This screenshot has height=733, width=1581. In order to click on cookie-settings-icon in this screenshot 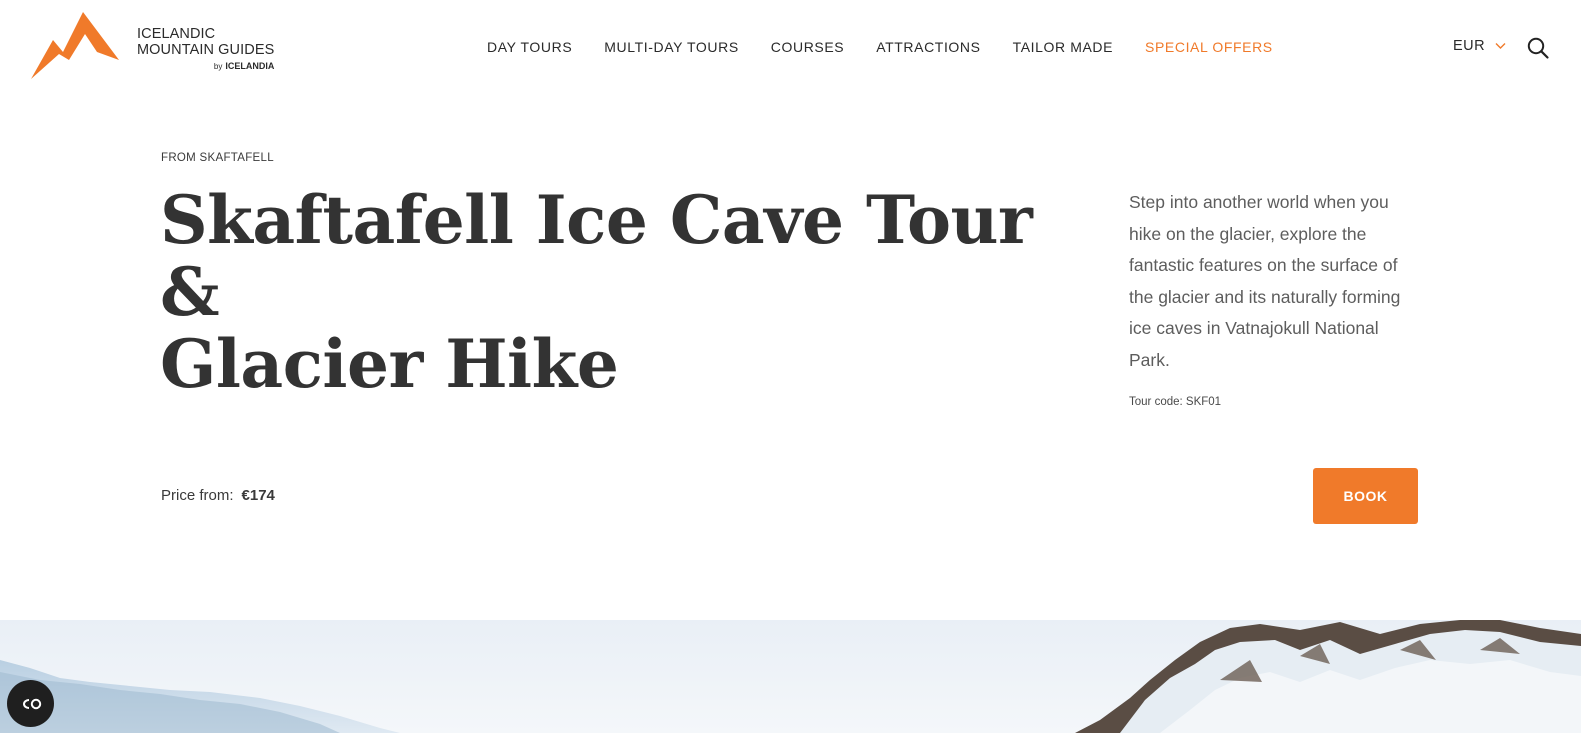, I will do `click(31, 703)`.